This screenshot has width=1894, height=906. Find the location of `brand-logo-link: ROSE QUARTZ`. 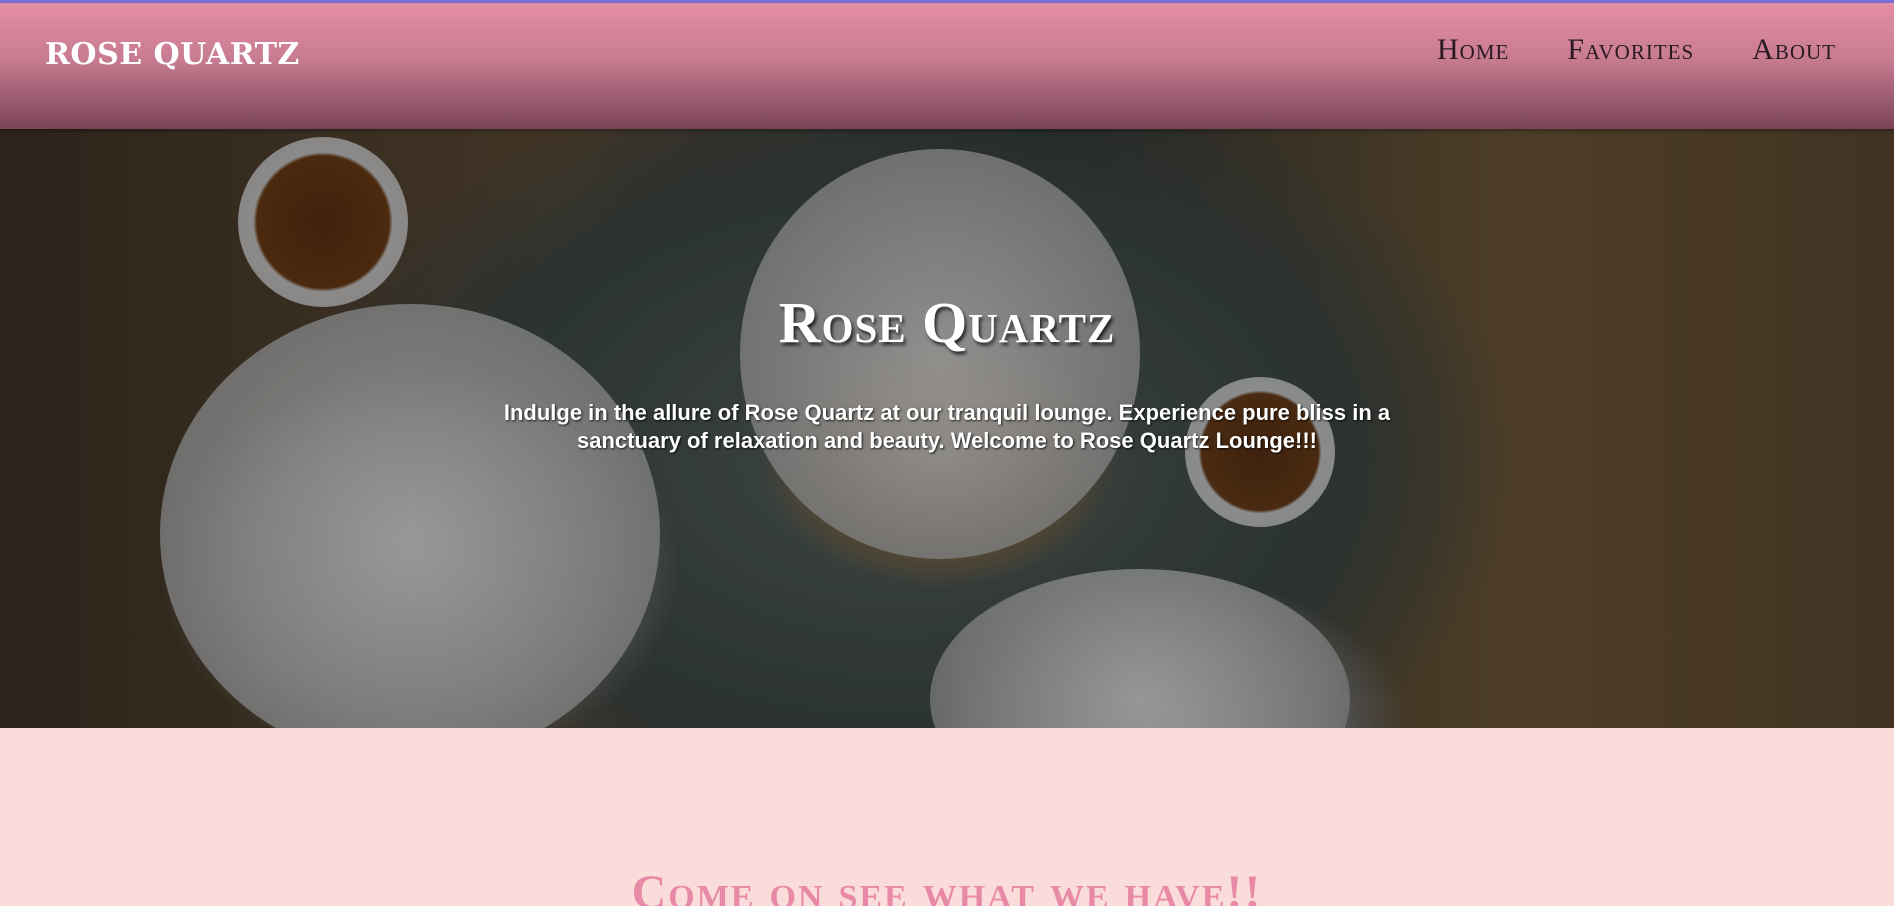

brand-logo-link: ROSE QUARTZ is located at coordinates (172, 54).